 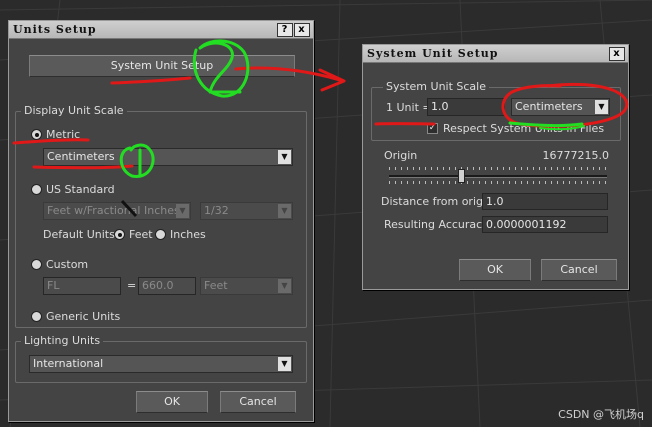 What do you see at coordinates (409, 107) in the screenshot?
I see `unit-prefix-label: 1 Unit =` at bounding box center [409, 107].